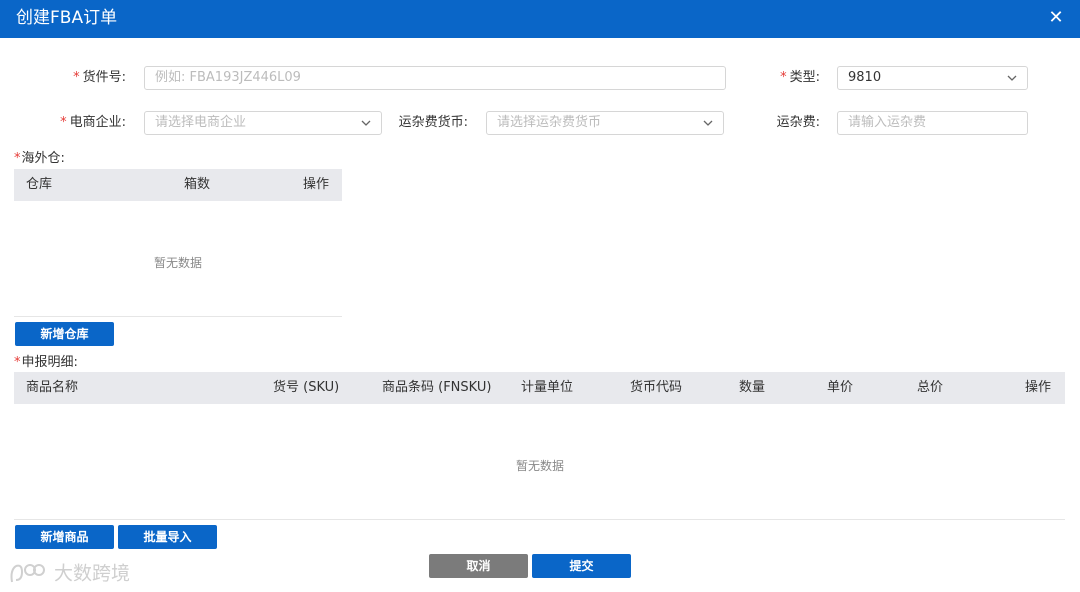 This screenshot has width=1080, height=592. What do you see at coordinates (605, 123) in the screenshot?
I see `freight-currency-select: 请选择运杂费货币` at bounding box center [605, 123].